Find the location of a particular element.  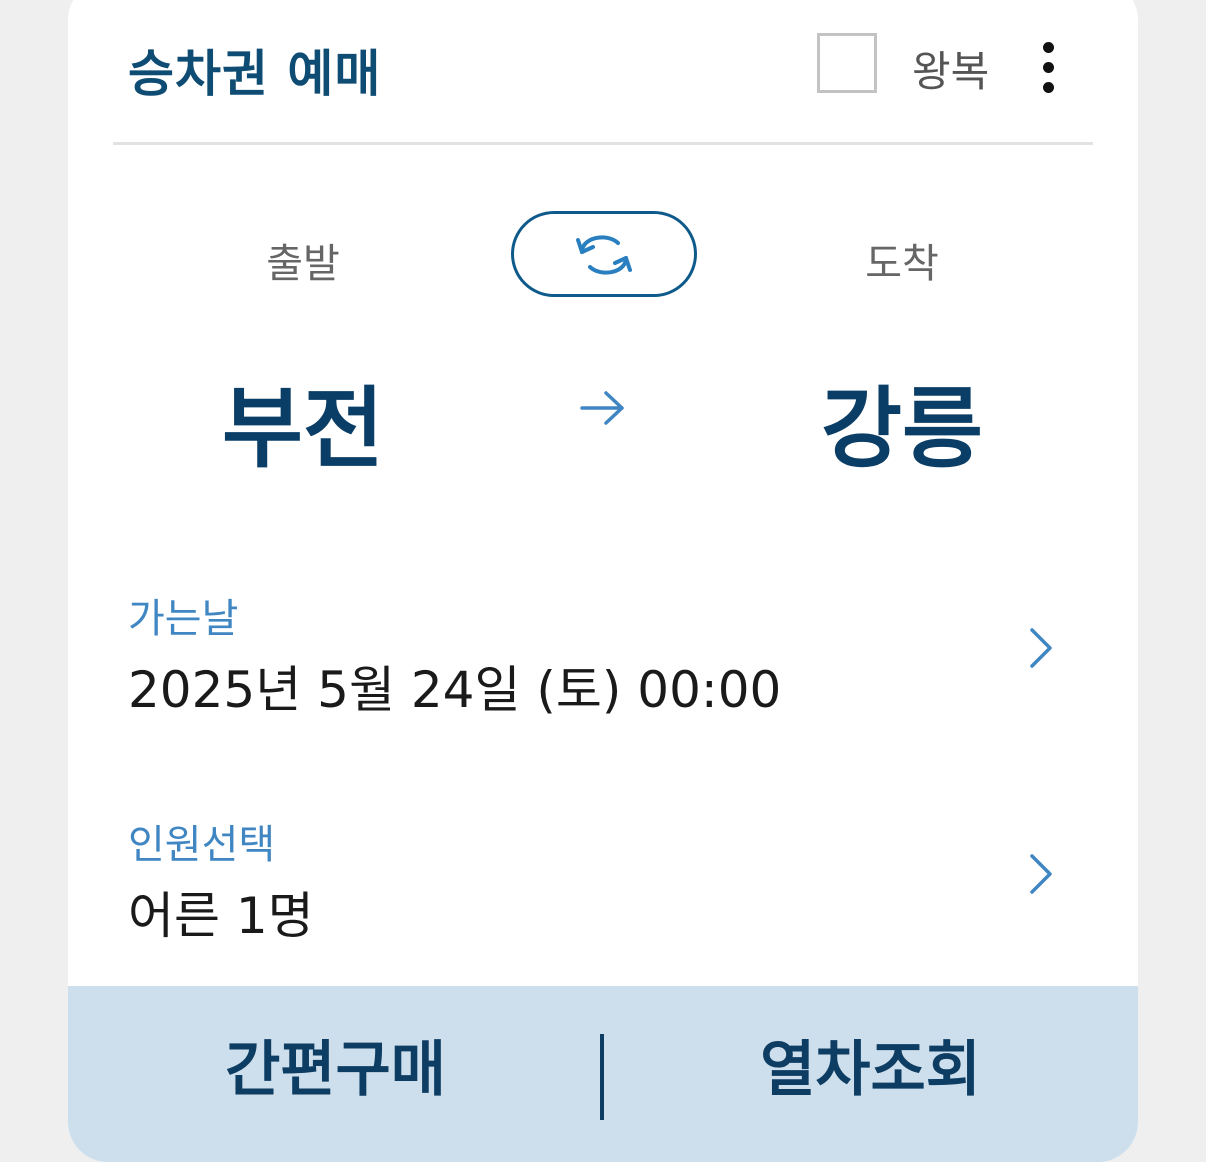

train-search-button: 열차조회 is located at coordinates (870, 1064).